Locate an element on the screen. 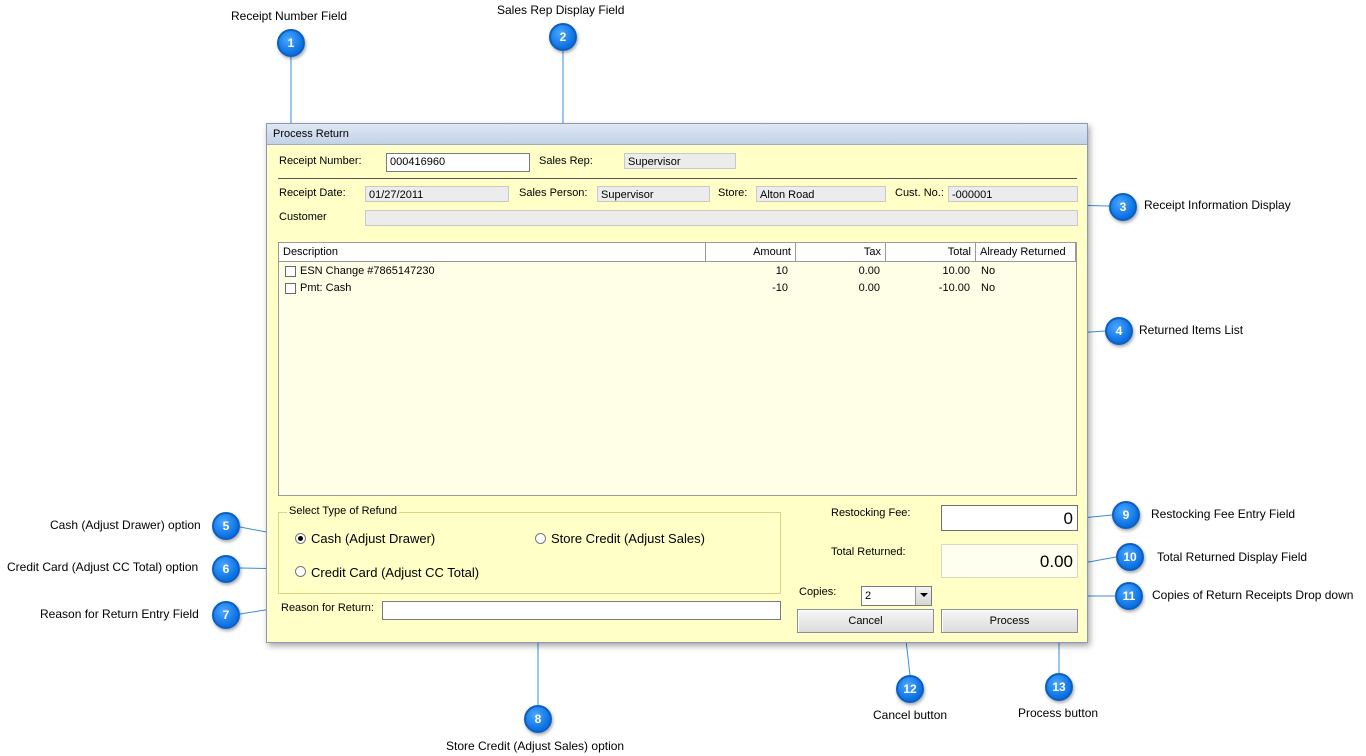 This screenshot has height=756, width=1366. cash-radio is located at coordinates (300, 538).